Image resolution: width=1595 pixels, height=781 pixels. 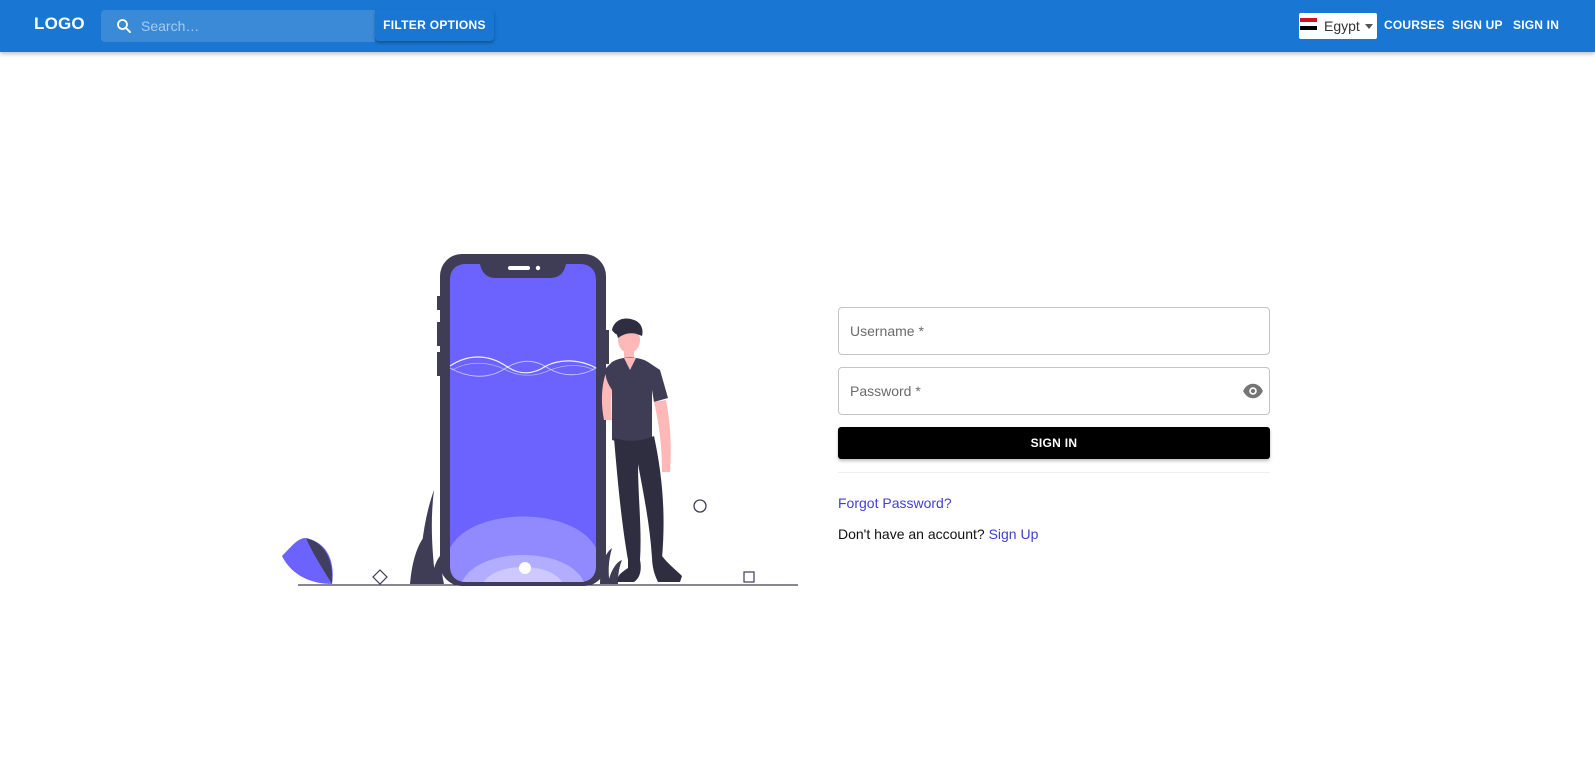 What do you see at coordinates (254, 26) in the screenshot?
I see `search-input` at bounding box center [254, 26].